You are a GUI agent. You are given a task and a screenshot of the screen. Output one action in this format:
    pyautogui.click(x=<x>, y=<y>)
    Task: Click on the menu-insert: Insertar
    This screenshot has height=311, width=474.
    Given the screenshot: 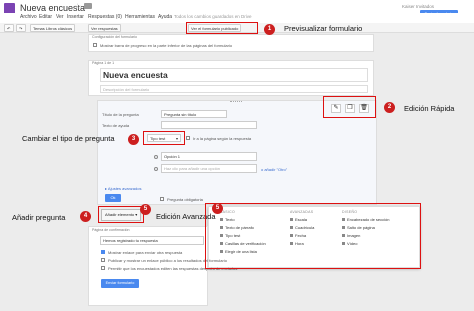 What is the action you would take?
    pyautogui.click(x=75, y=17)
    